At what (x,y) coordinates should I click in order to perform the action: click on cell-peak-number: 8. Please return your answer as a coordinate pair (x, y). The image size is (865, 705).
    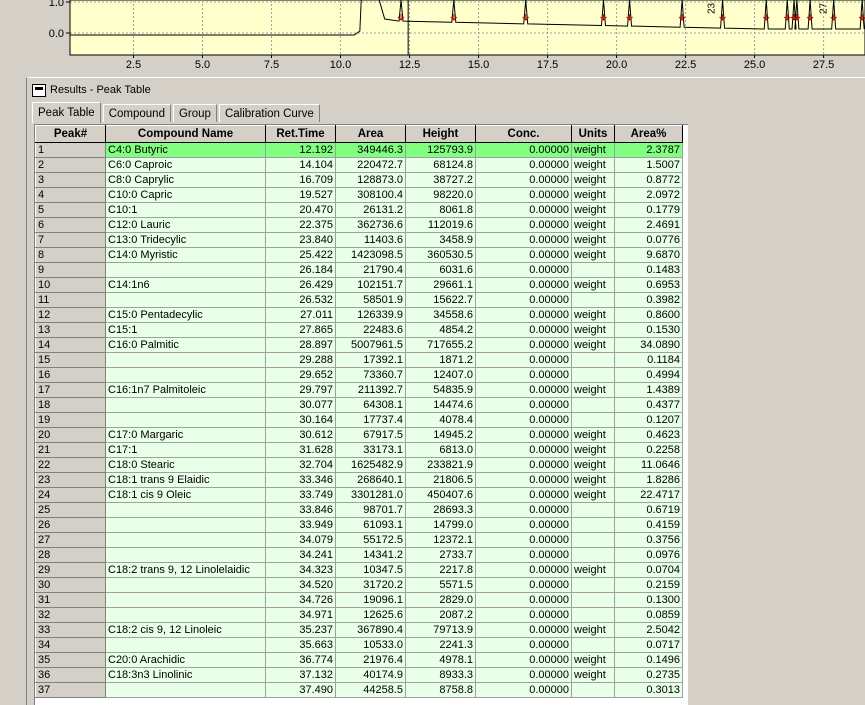
    Looking at the image, I should click on (70, 255).